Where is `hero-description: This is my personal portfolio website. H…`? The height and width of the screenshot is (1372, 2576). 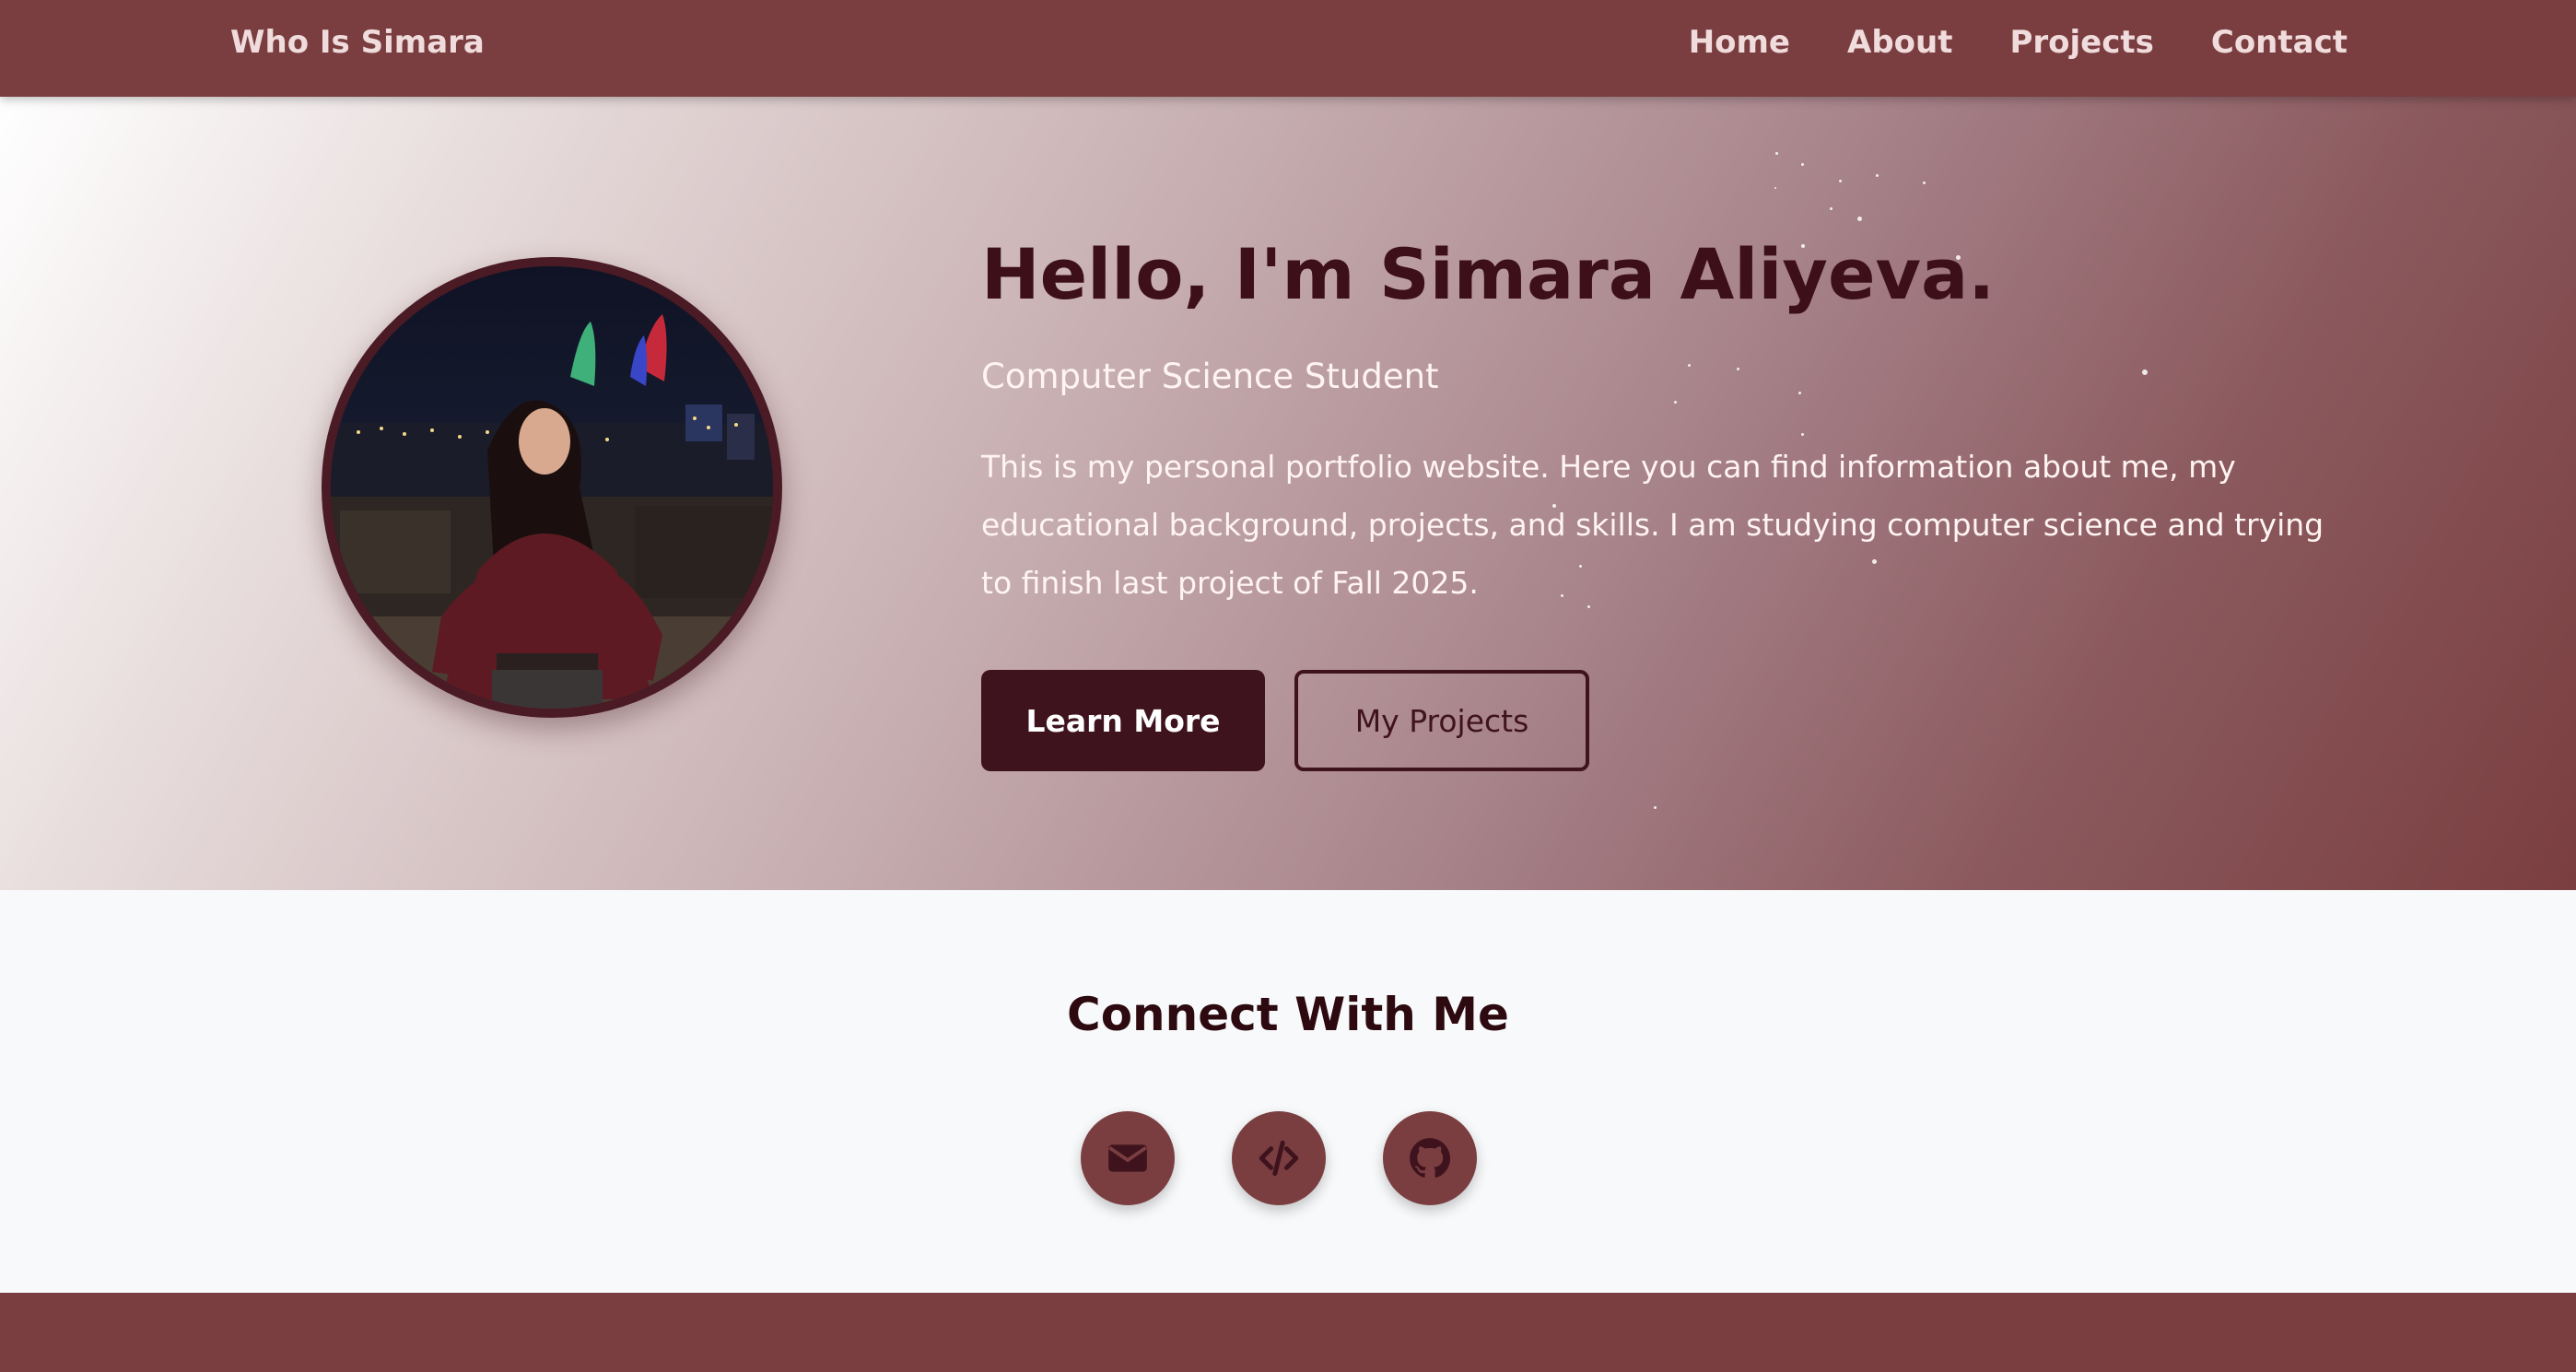
hero-description: This is my personal portfolio website. H… is located at coordinates (1652, 525).